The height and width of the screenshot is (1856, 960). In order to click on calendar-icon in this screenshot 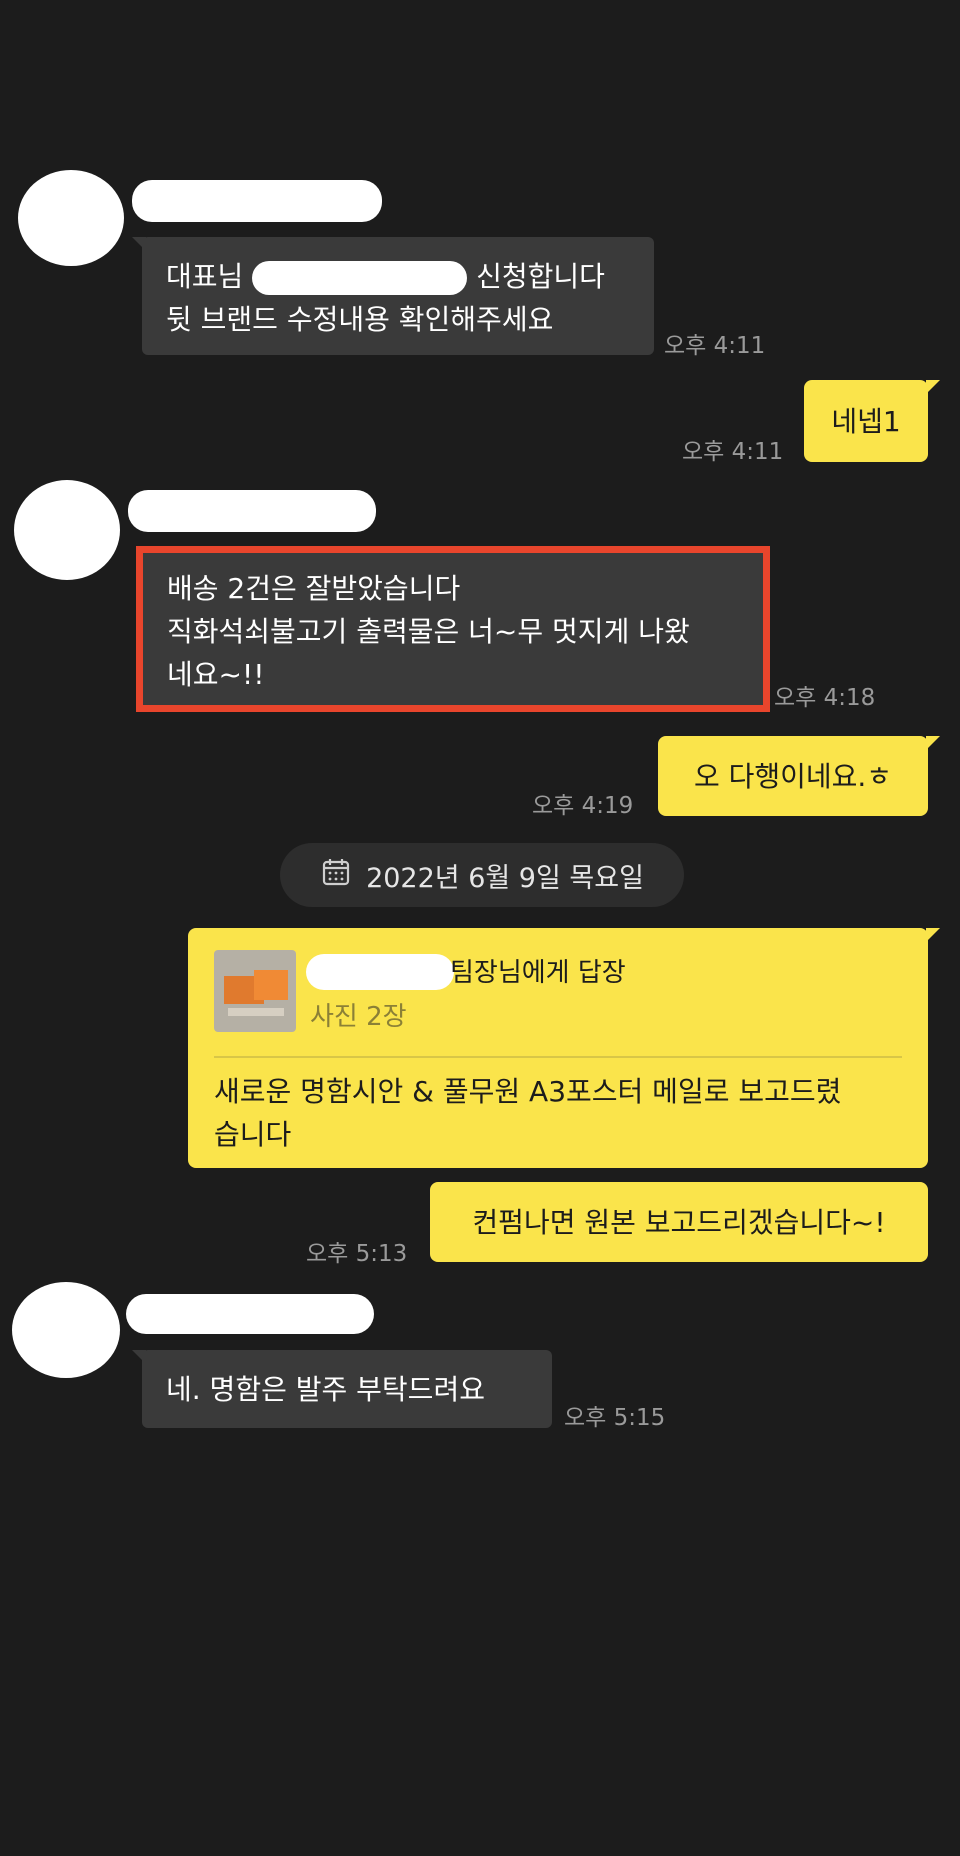, I will do `click(336, 875)`.